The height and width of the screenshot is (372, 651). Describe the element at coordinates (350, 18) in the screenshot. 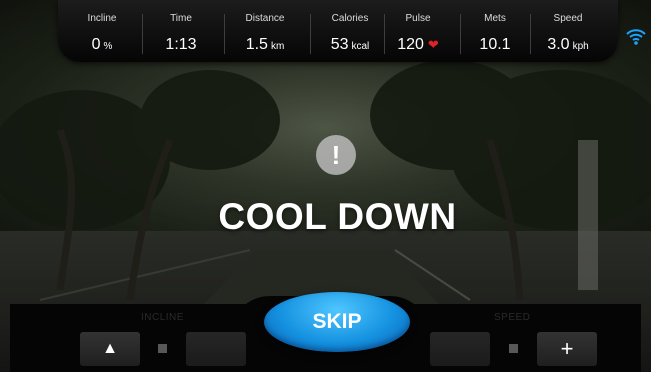

I see `stat-label: Calories` at that location.